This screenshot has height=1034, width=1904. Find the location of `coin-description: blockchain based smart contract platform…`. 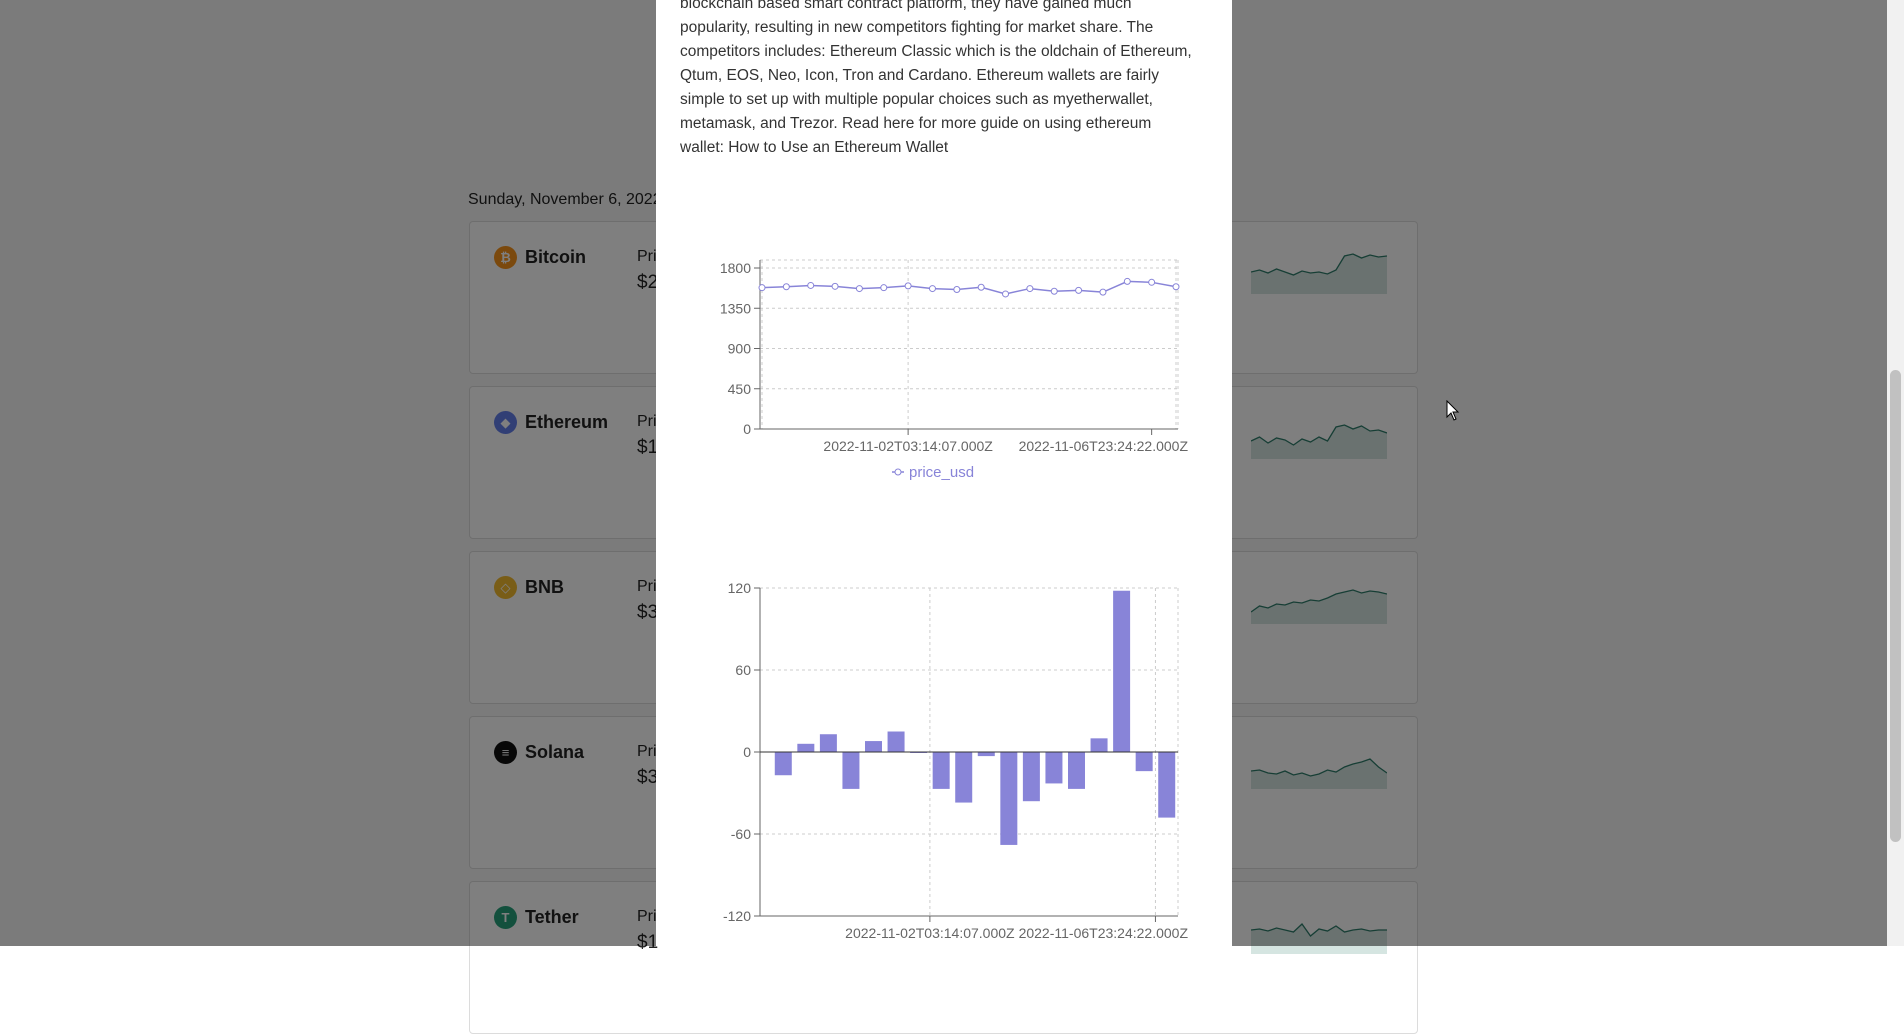

coin-description: blockchain based smart contract platform… is located at coordinates (945, 80).